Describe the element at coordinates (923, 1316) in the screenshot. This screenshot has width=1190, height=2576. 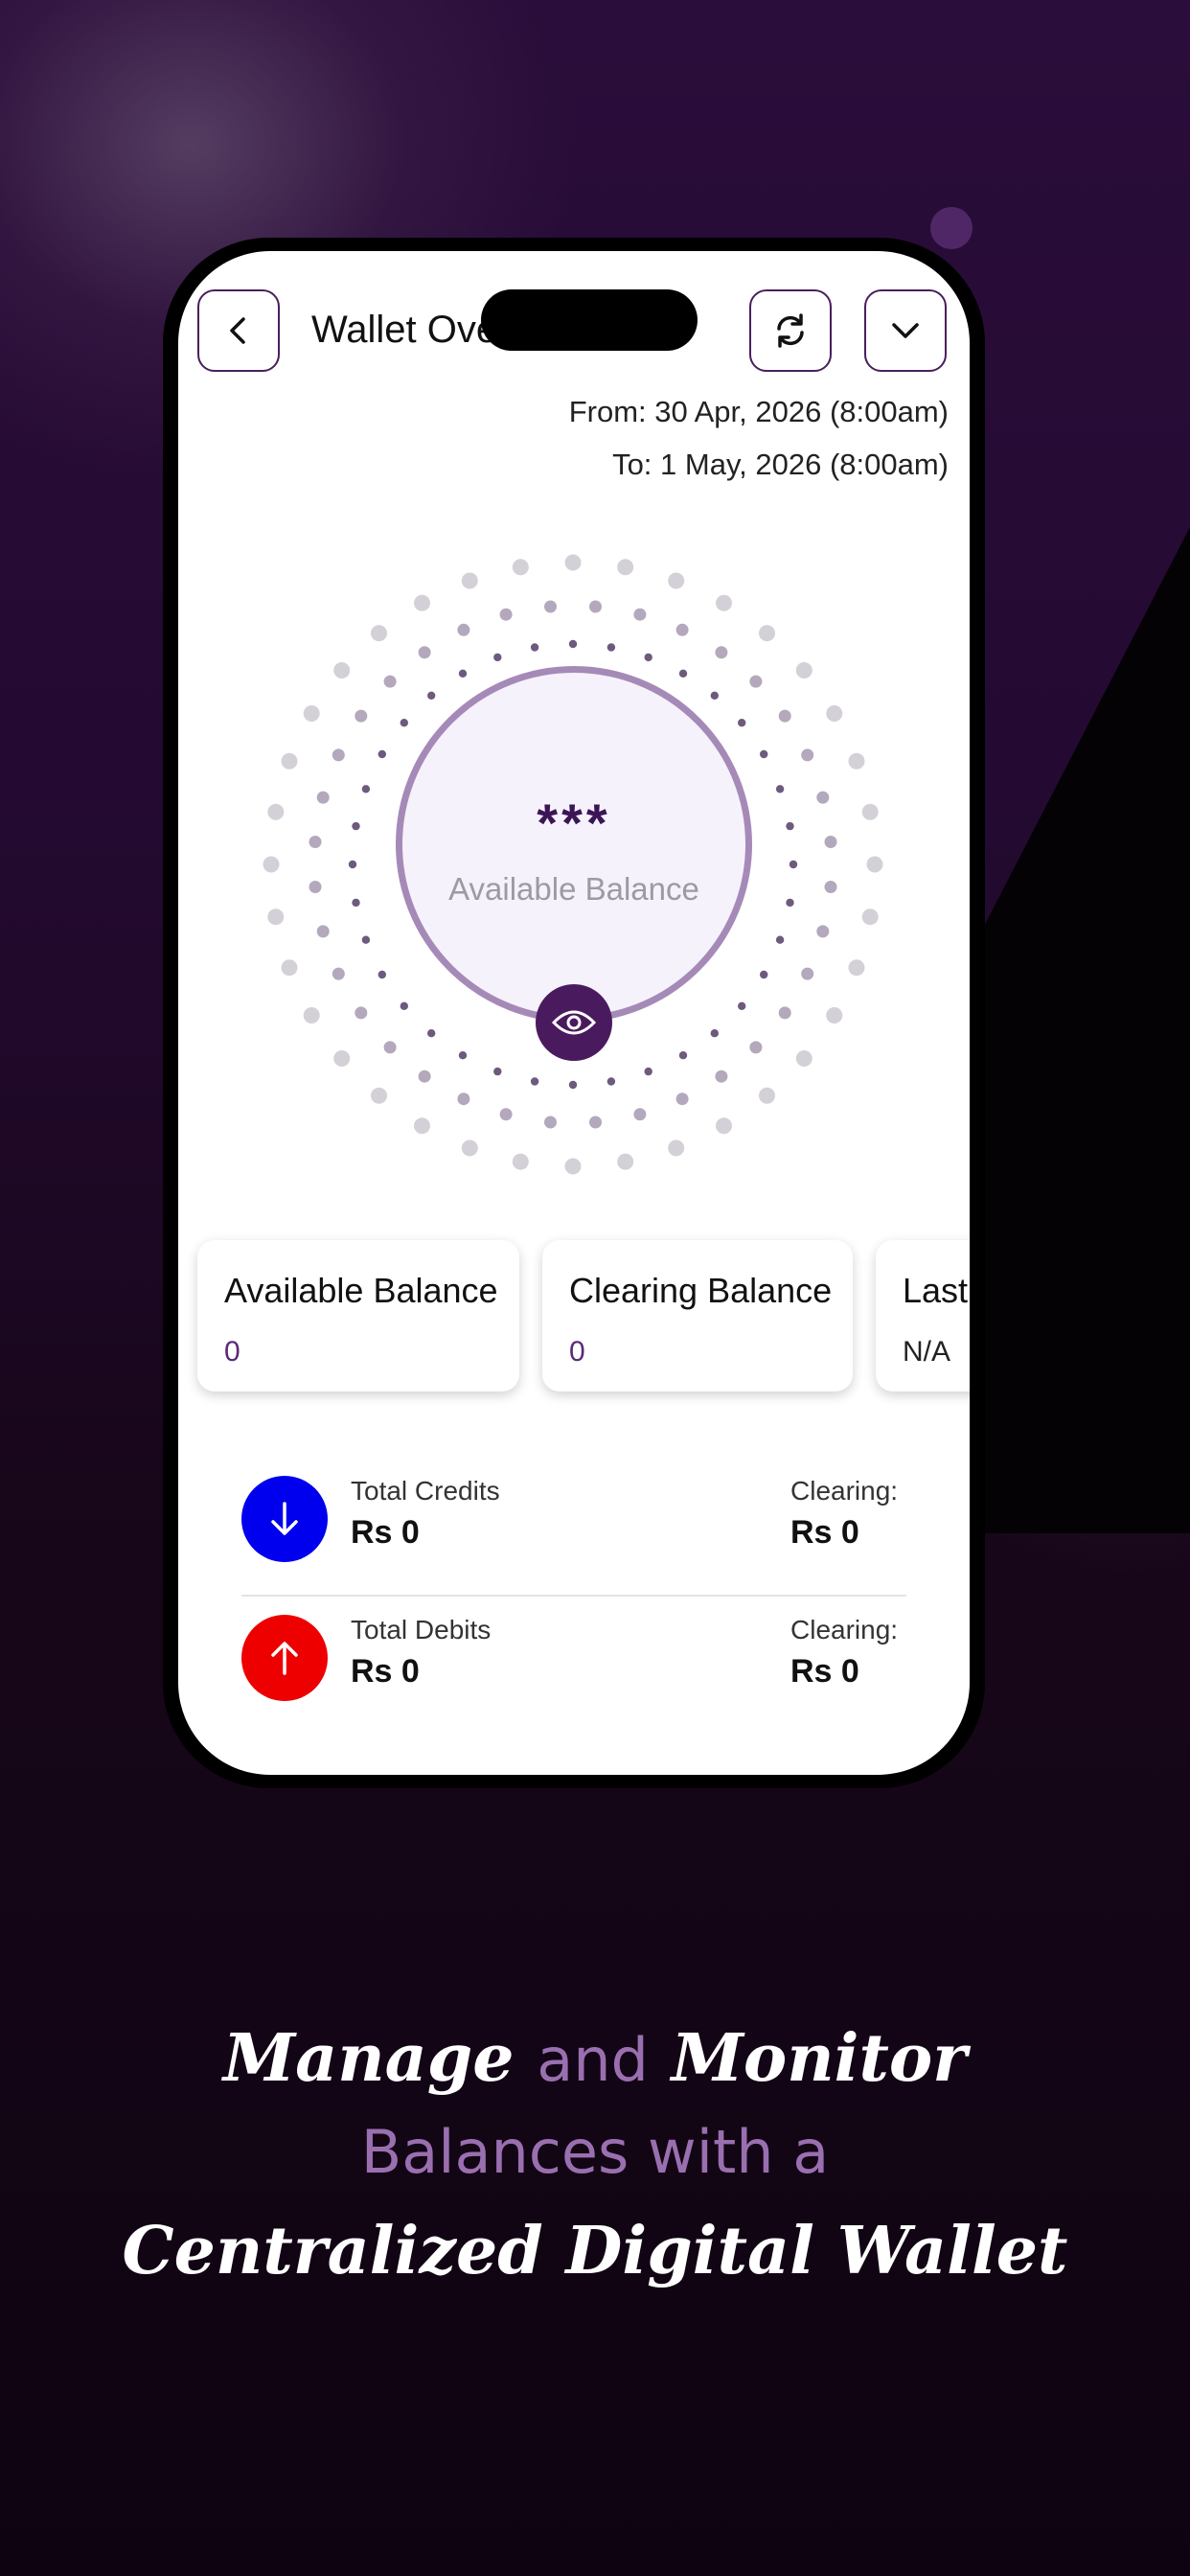
I see `card-last: Last N/A` at that location.